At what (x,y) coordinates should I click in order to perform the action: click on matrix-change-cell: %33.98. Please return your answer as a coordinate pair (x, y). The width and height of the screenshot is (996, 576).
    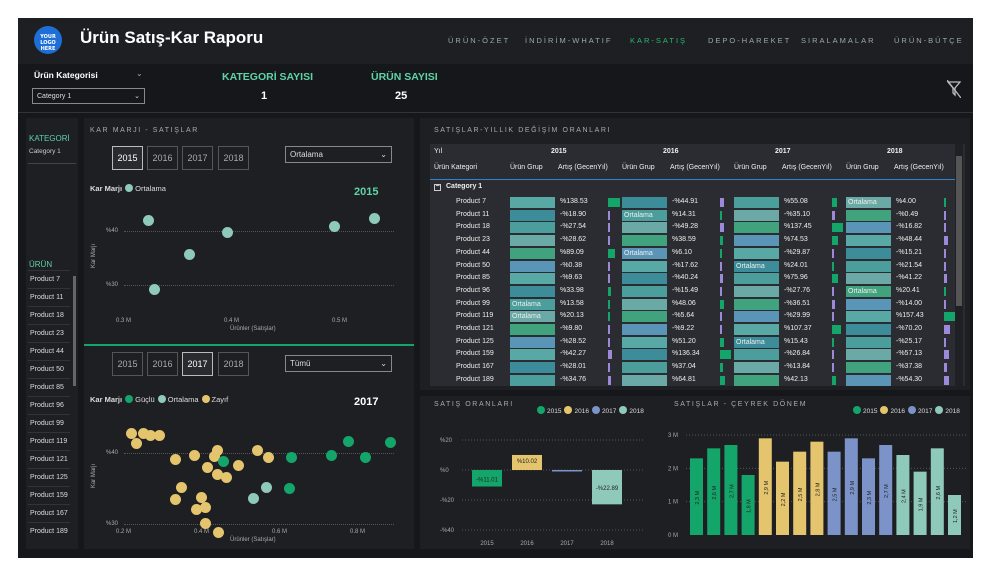
    Looking at the image, I should click on (585, 291).